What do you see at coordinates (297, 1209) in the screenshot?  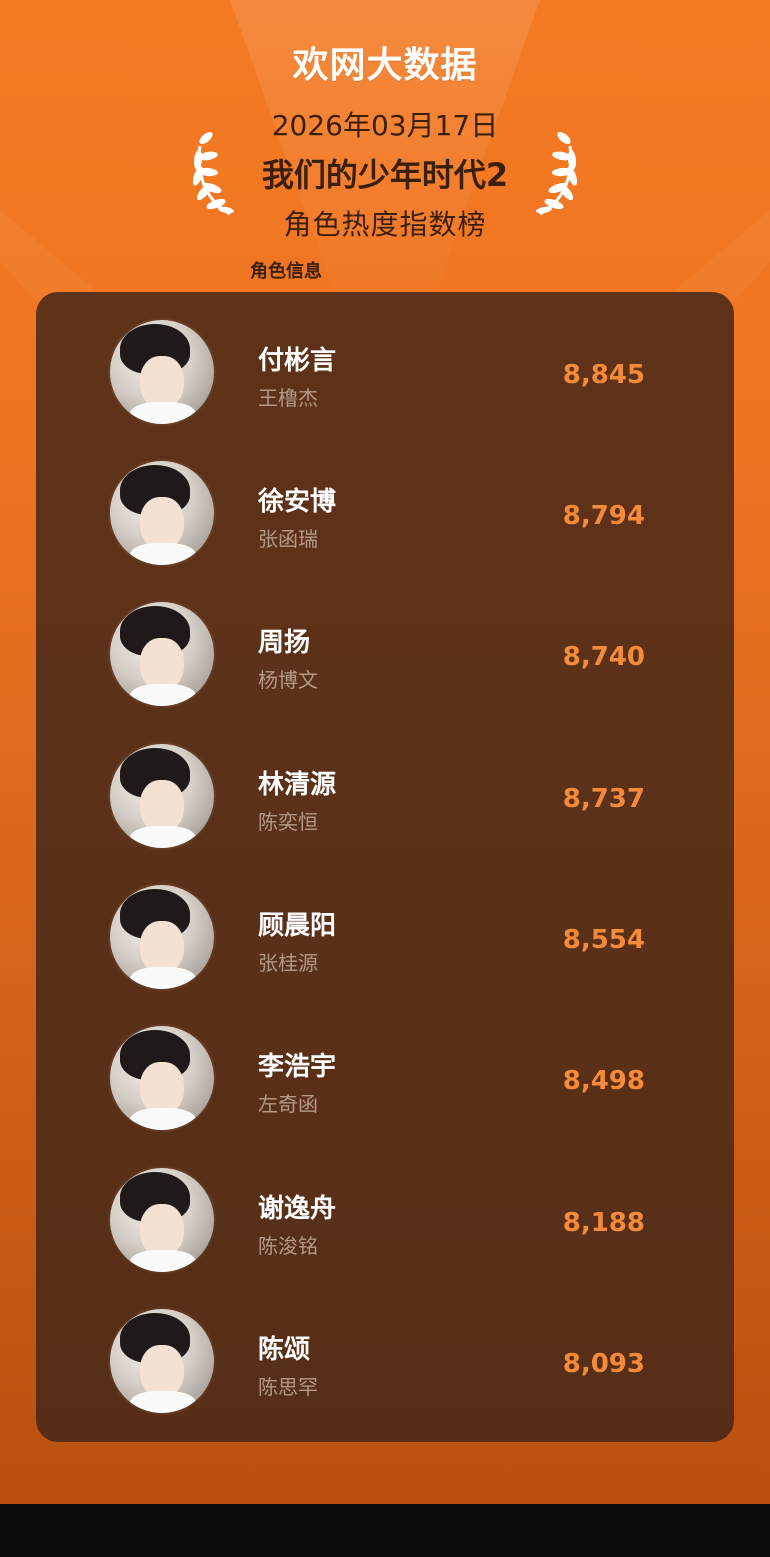 I see `role-name: 谢逸舟` at bounding box center [297, 1209].